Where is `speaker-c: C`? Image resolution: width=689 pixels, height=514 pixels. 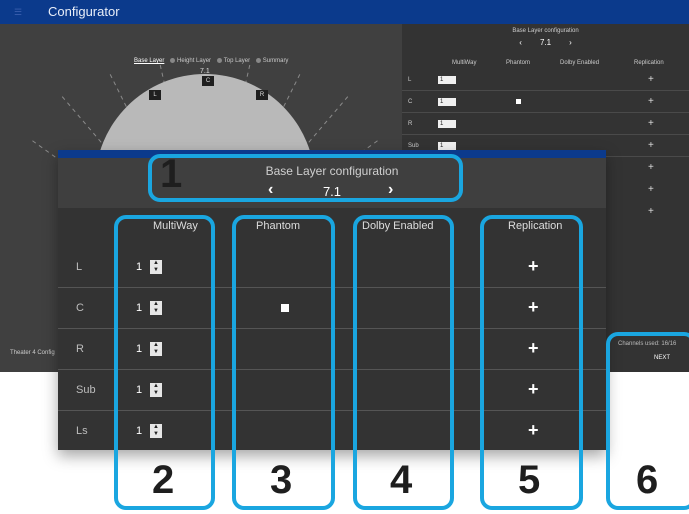
speaker-c: C is located at coordinates (208, 81).